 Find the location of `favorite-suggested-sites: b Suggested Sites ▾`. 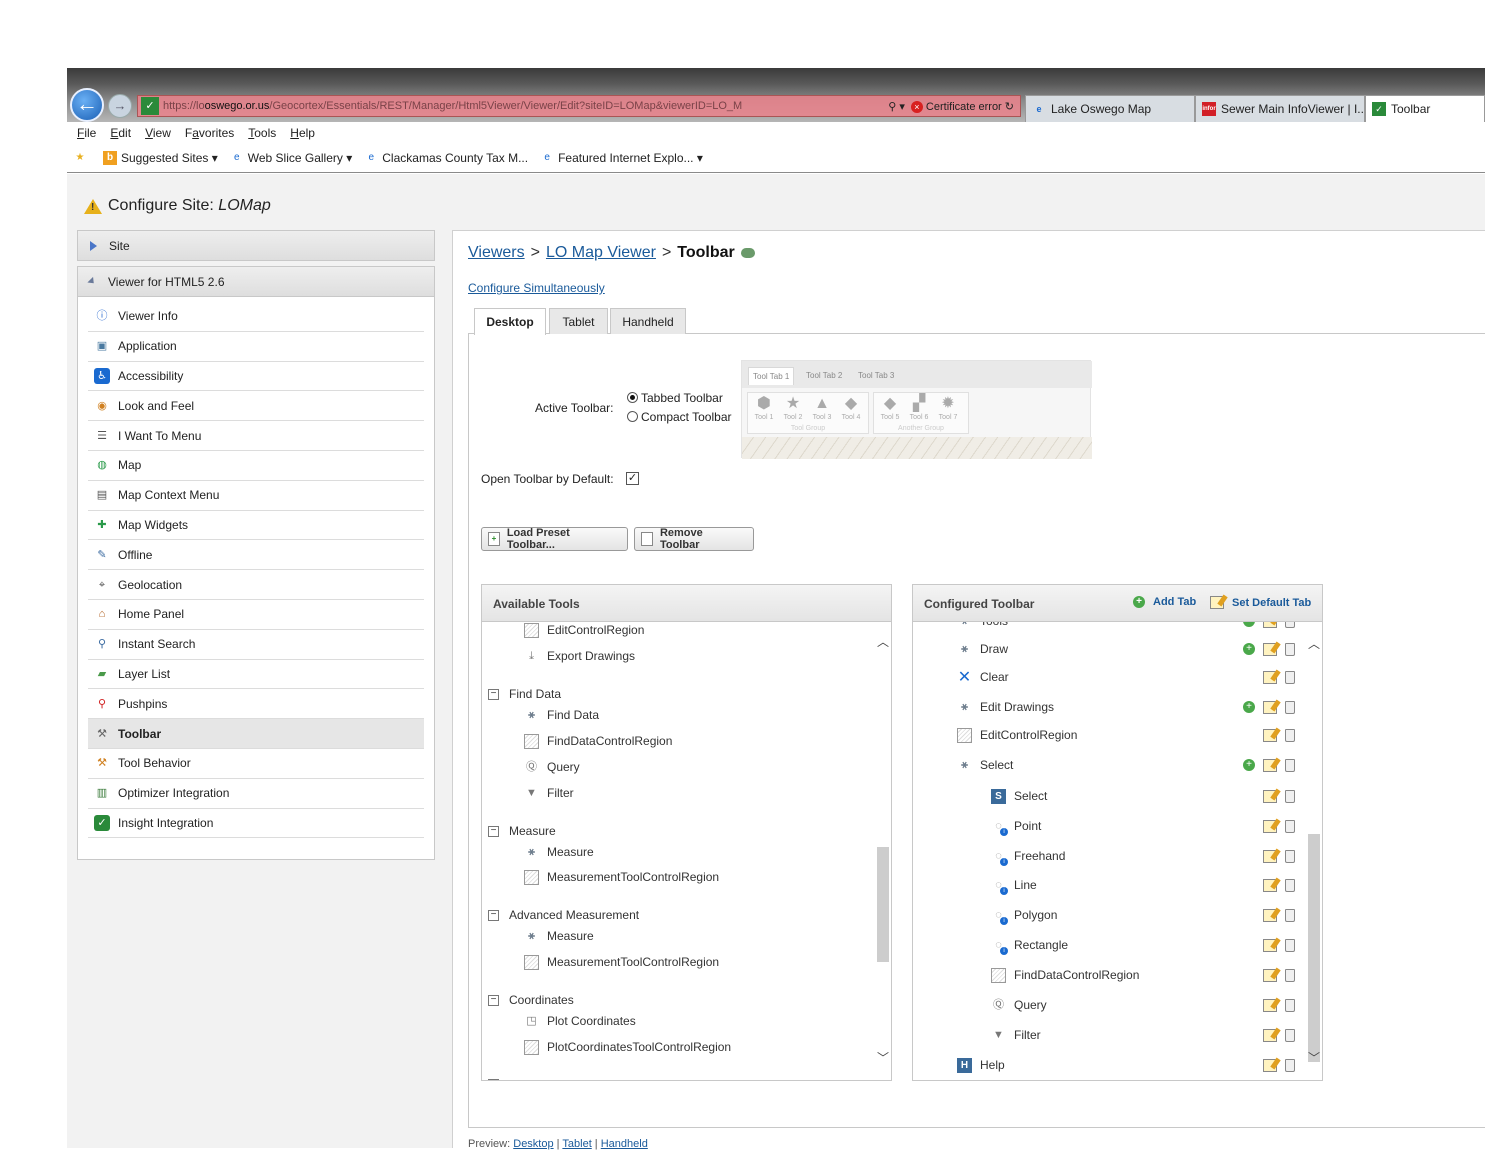

favorite-suggested-sites: b Suggested Sites ▾ is located at coordinates (160, 158).